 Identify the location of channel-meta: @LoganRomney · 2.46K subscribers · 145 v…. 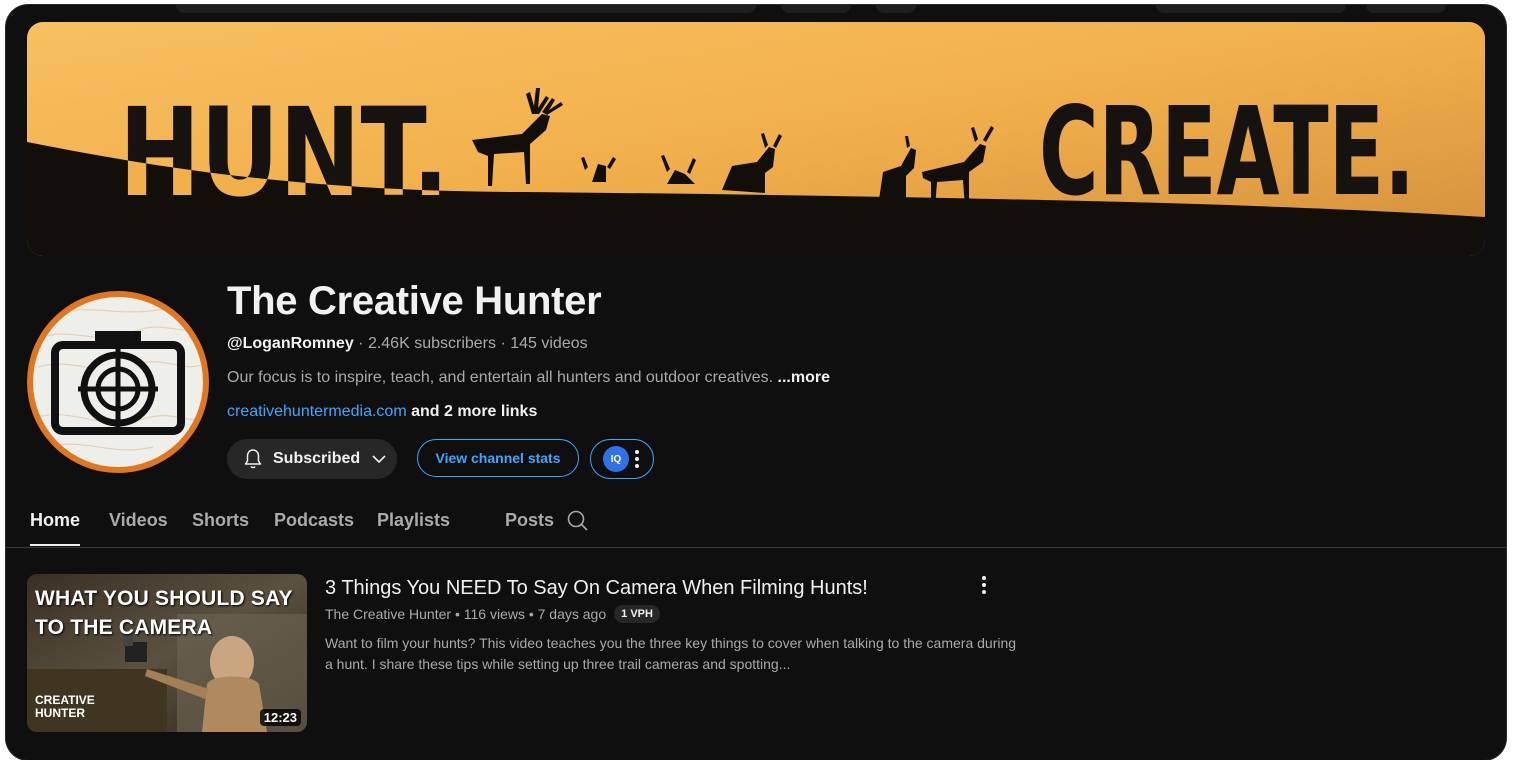
(407, 344).